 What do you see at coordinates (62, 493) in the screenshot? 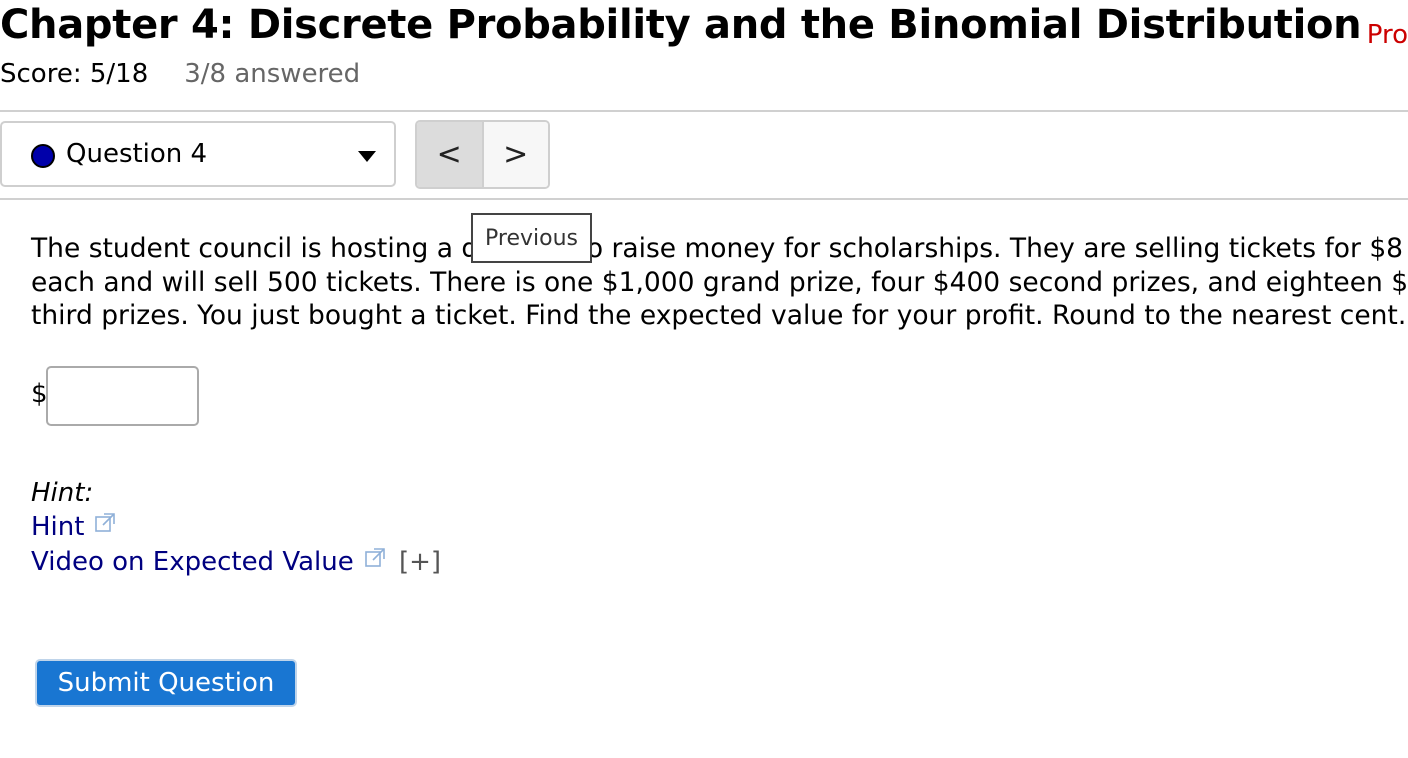
I see `hint-heading: Hint:` at bounding box center [62, 493].